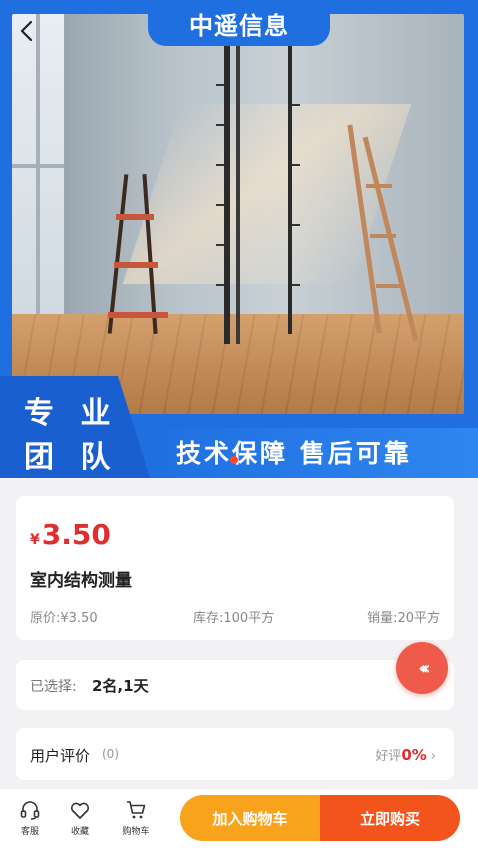 The width and height of the screenshot is (478, 850). I want to click on currency-symbol: ¥, so click(35, 540).